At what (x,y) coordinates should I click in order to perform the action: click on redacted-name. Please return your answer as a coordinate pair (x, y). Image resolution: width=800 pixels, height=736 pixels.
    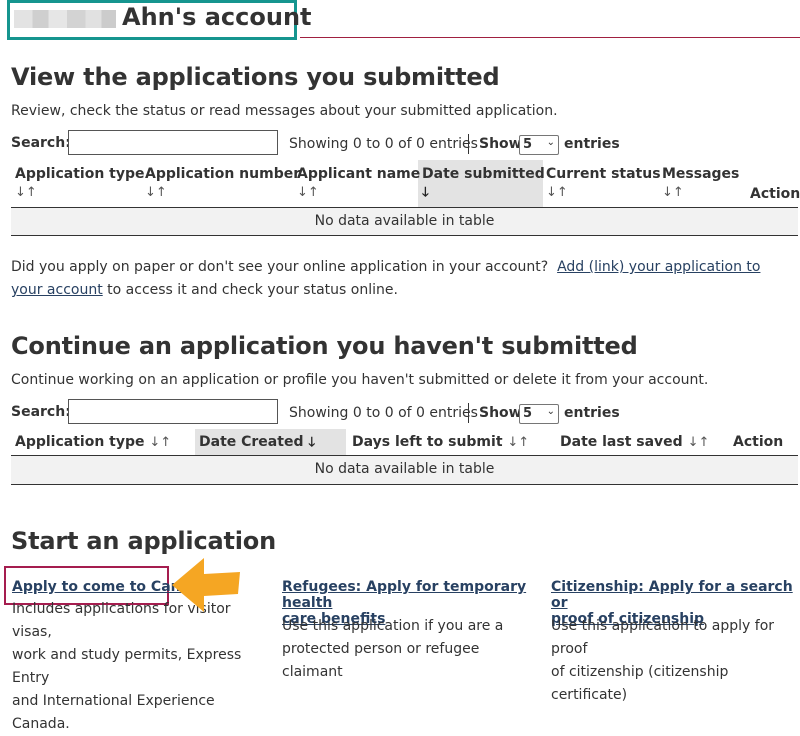
    Looking at the image, I should click on (65, 19).